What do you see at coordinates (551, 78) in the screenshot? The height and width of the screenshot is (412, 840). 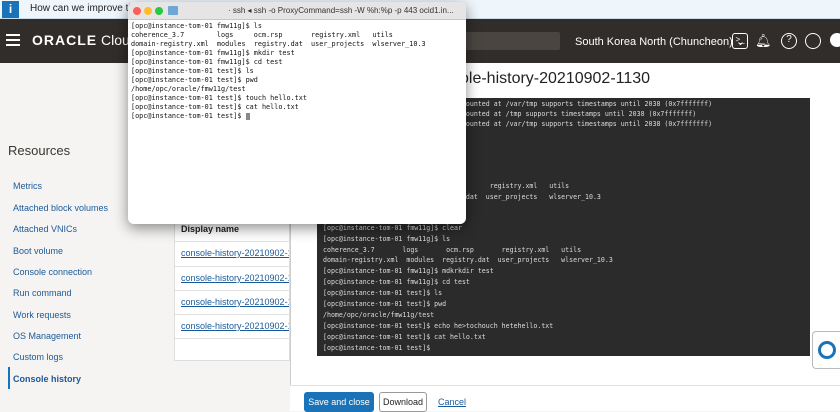 I see `panel-title: sole-history-20210902-1130` at bounding box center [551, 78].